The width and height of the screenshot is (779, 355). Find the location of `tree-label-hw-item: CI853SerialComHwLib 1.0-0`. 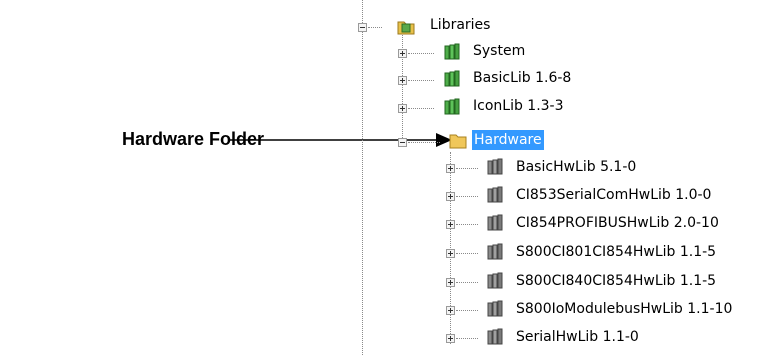

tree-label-hw-item: CI853SerialComHwLib 1.0-0 is located at coordinates (613, 195).